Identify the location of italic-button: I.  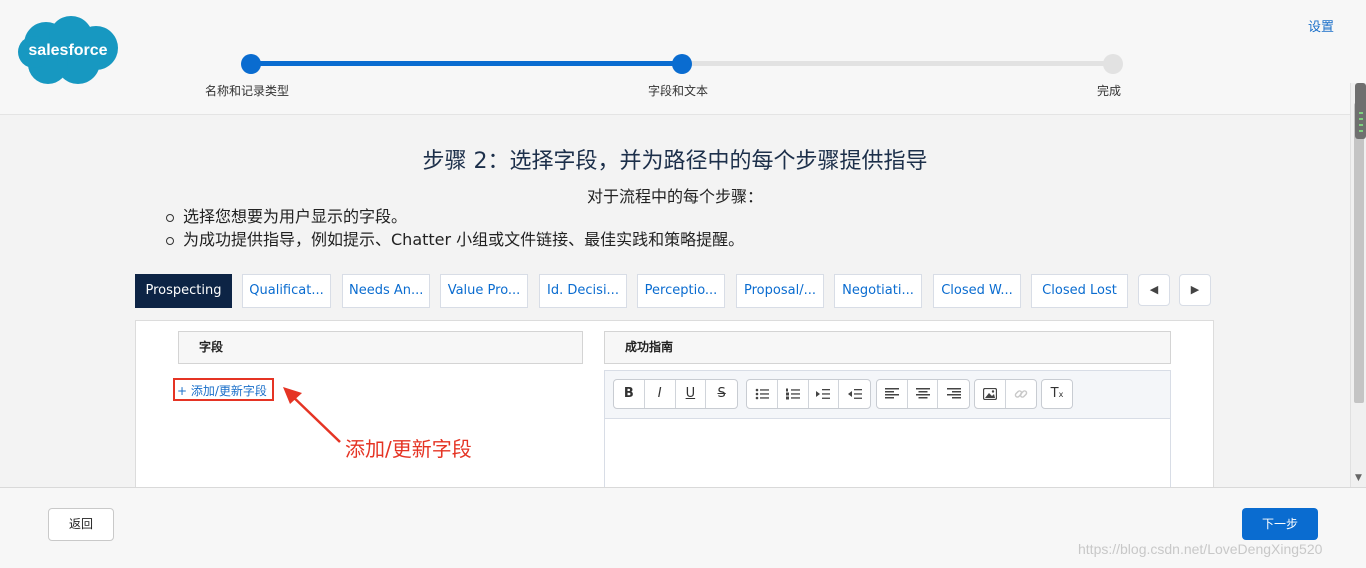
(660, 394).